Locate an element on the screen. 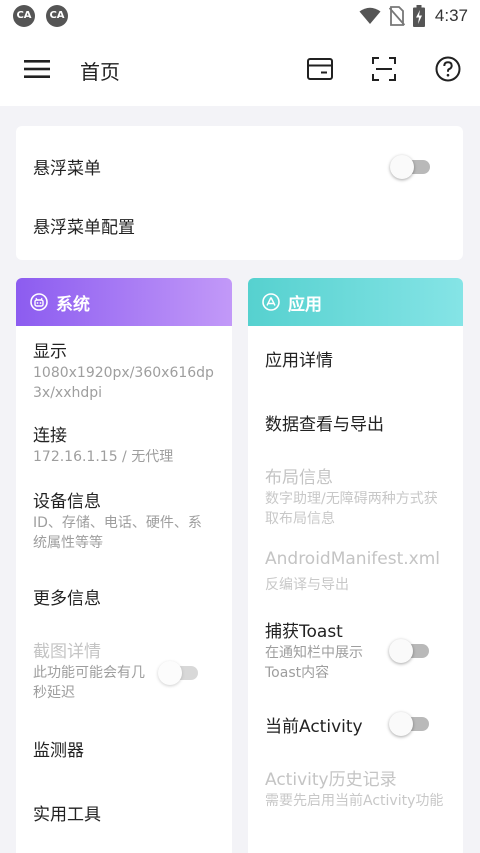 The width and height of the screenshot is (480, 853). list-item-monitor: 监测器 is located at coordinates (124, 750).